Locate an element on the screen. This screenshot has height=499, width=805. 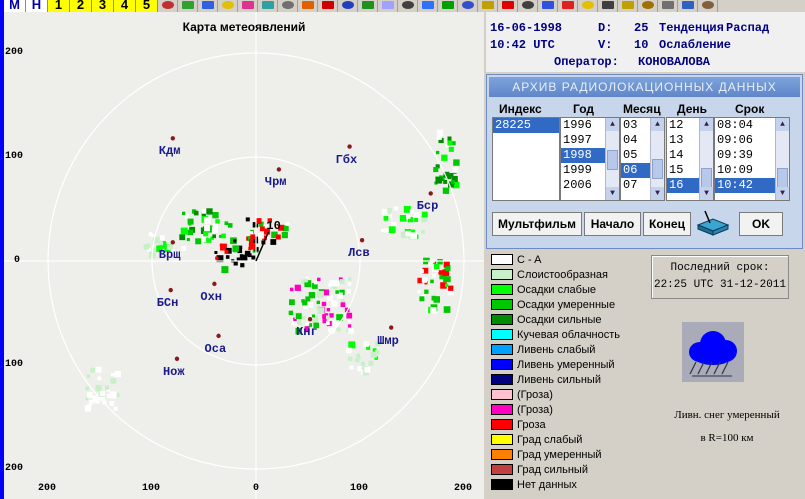
list-item: 05 is located at coordinates (635, 155).